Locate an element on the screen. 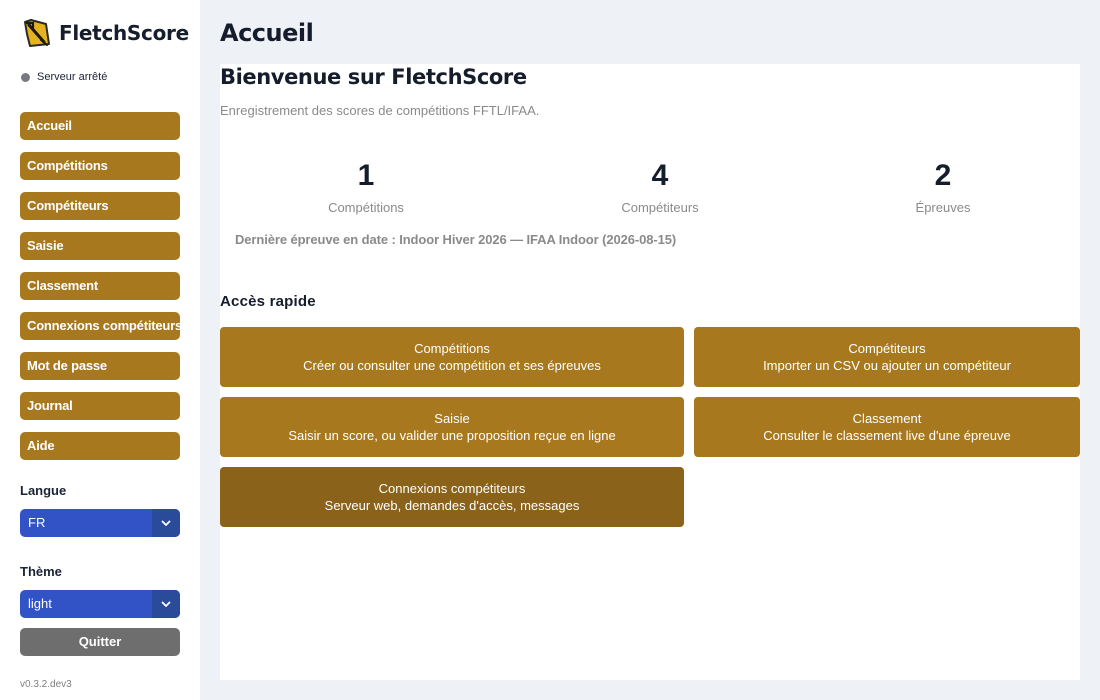  quick-button-title: Connexions compétiteurs is located at coordinates (452, 488).